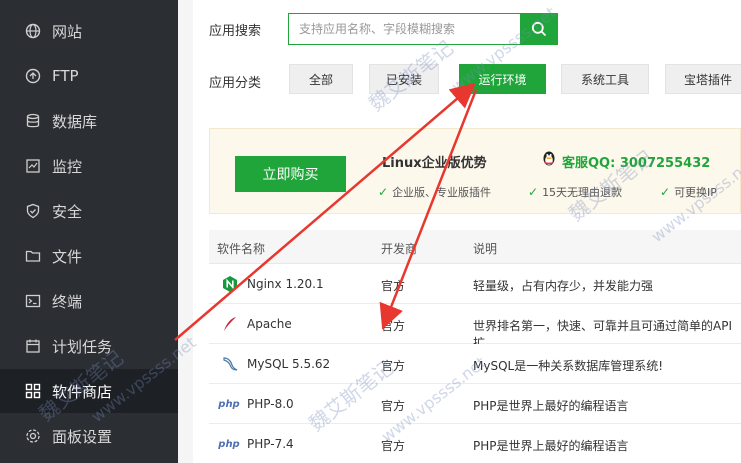 The image size is (741, 463). What do you see at coordinates (688, 192) in the screenshot?
I see `promo-feature: ✓ 可更换IP` at bounding box center [688, 192].